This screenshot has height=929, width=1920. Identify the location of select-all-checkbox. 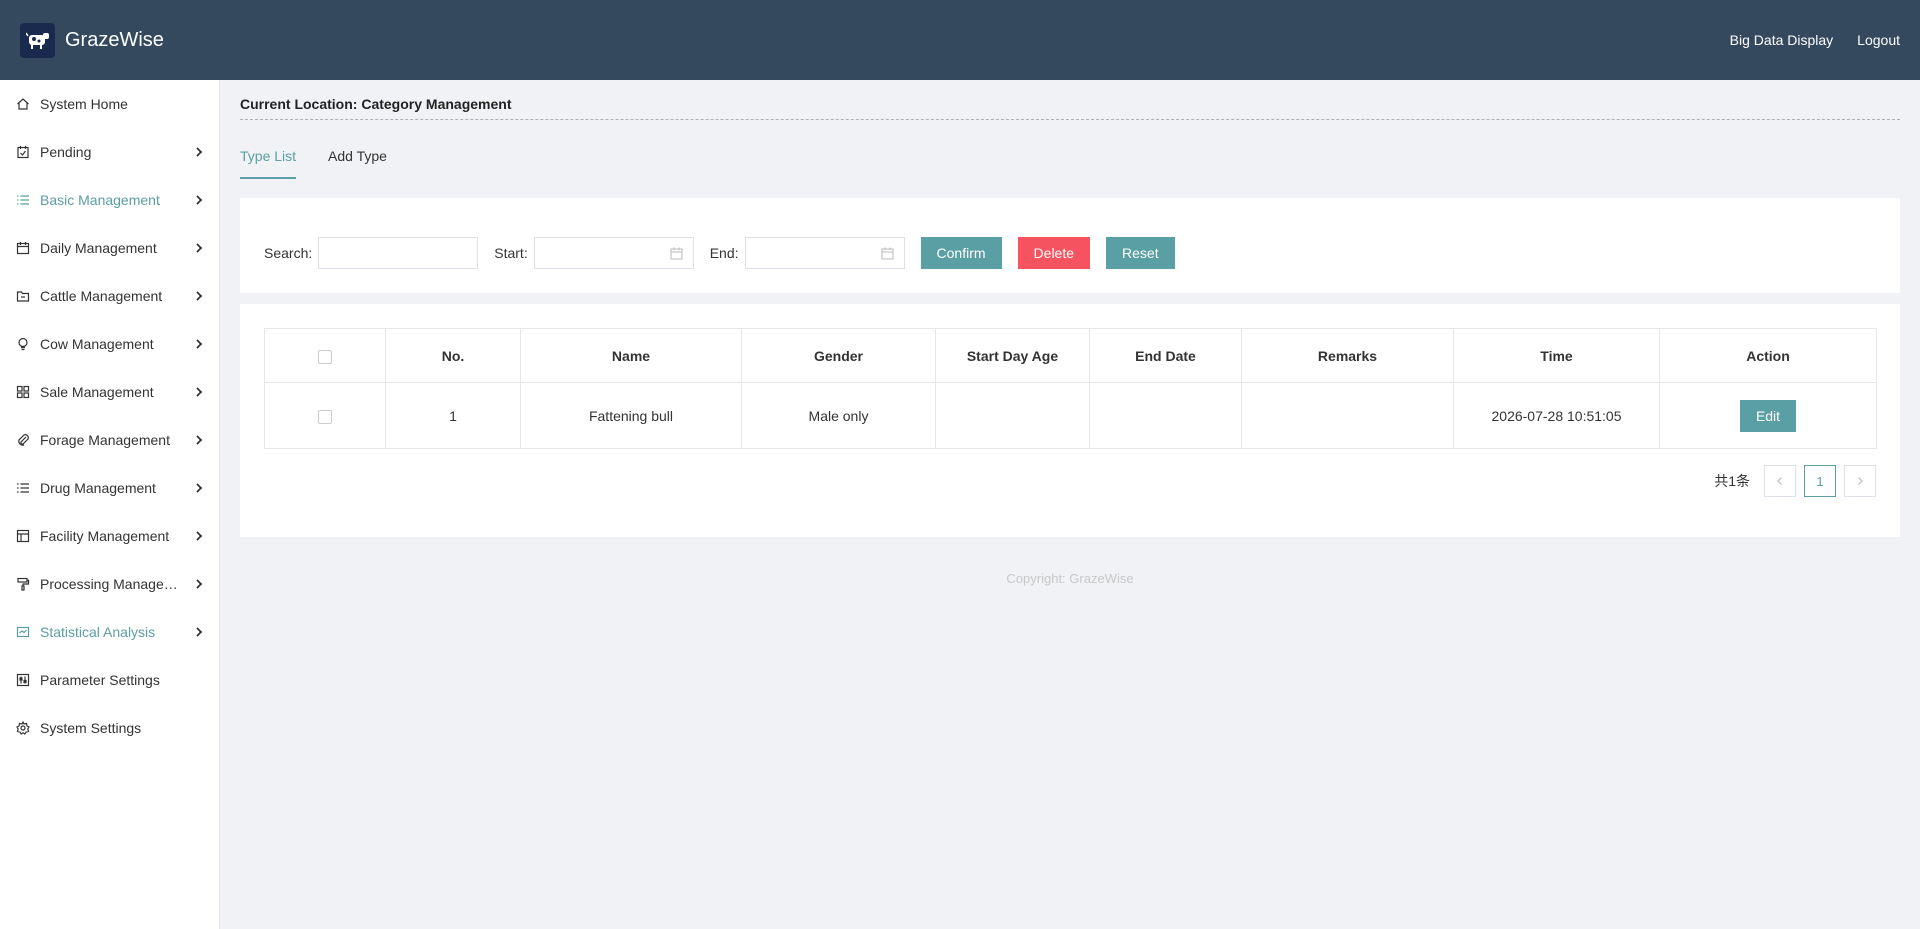
(325, 356).